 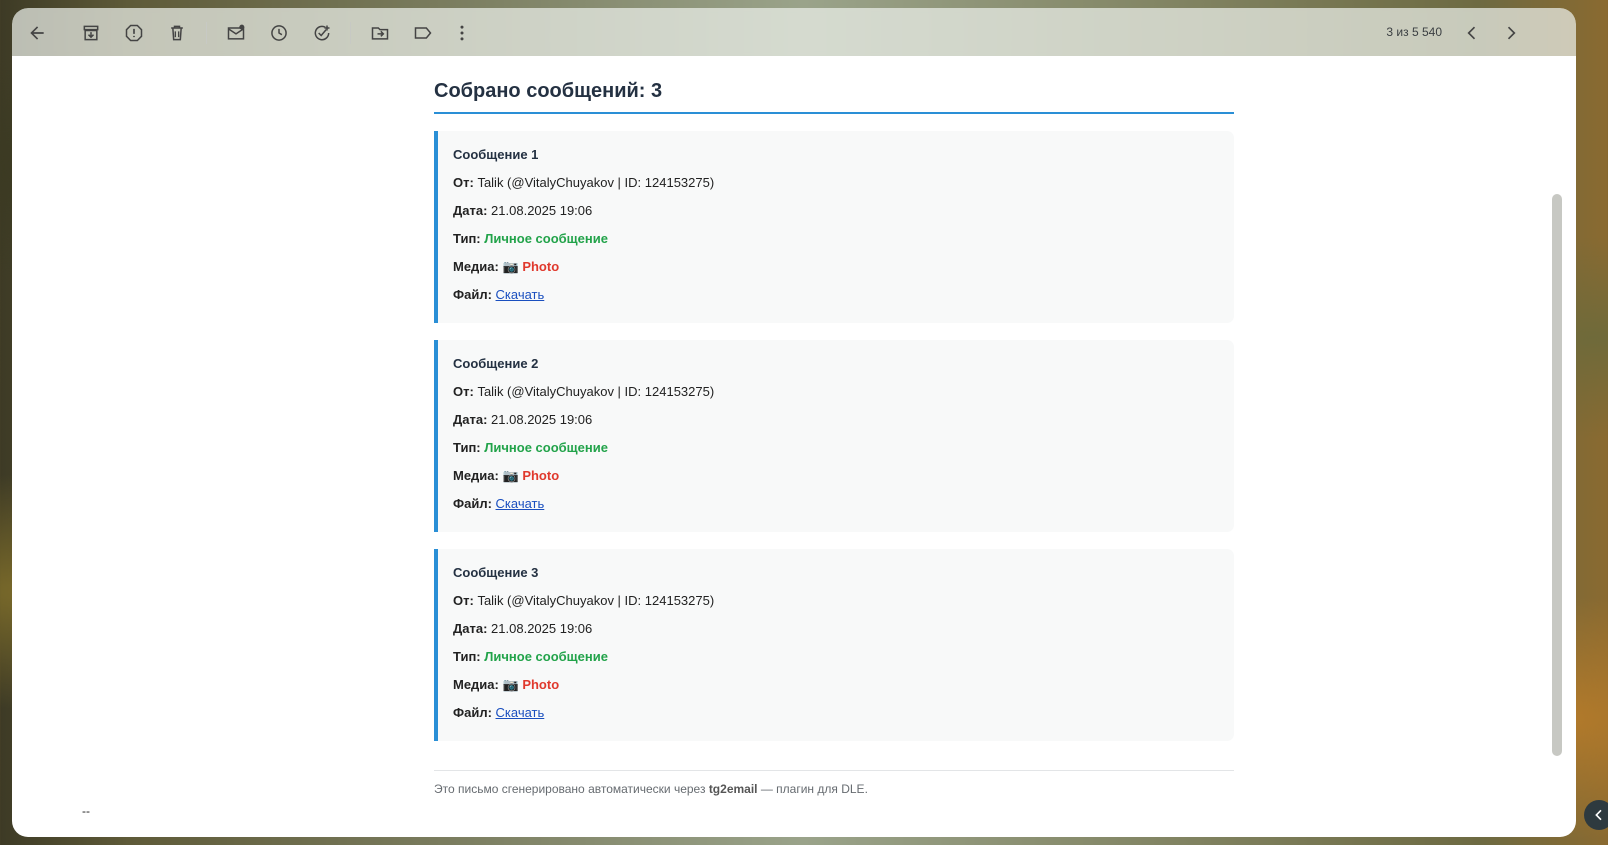 What do you see at coordinates (1414, 32) in the screenshot?
I see `message-counter: 3 из 5 540` at bounding box center [1414, 32].